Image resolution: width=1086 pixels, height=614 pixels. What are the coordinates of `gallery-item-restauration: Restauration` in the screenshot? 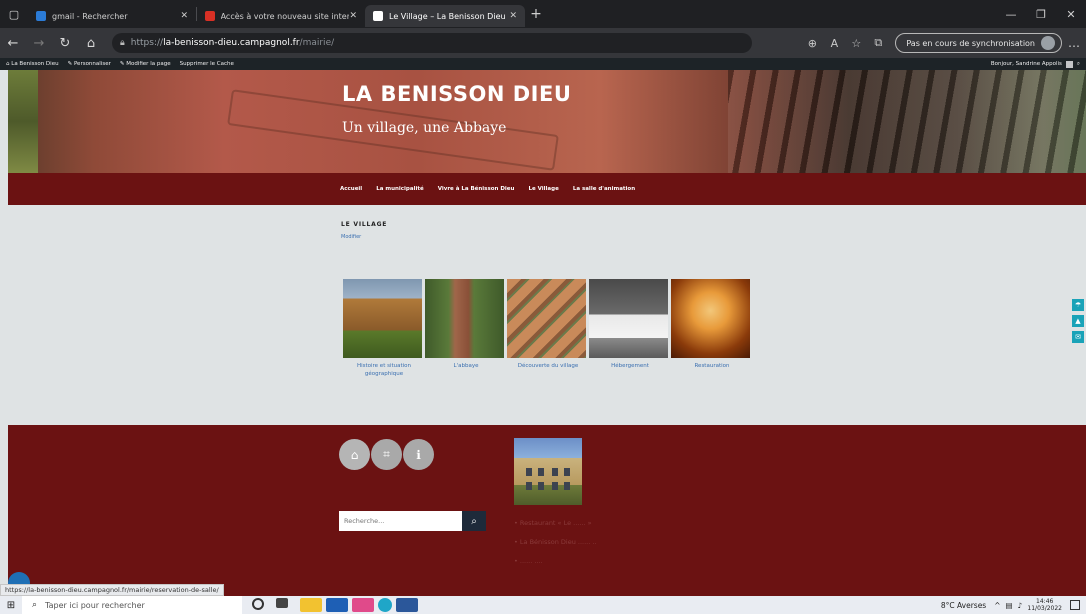 It's located at (712, 328).